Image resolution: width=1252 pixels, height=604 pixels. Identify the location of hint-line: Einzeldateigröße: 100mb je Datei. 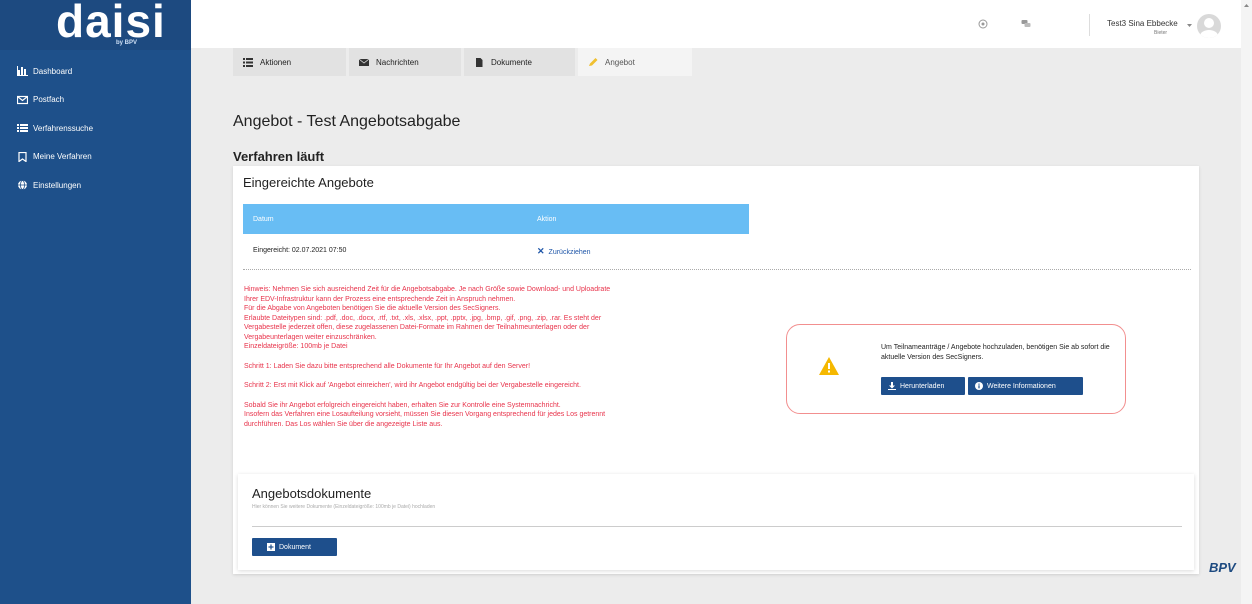
(296, 346).